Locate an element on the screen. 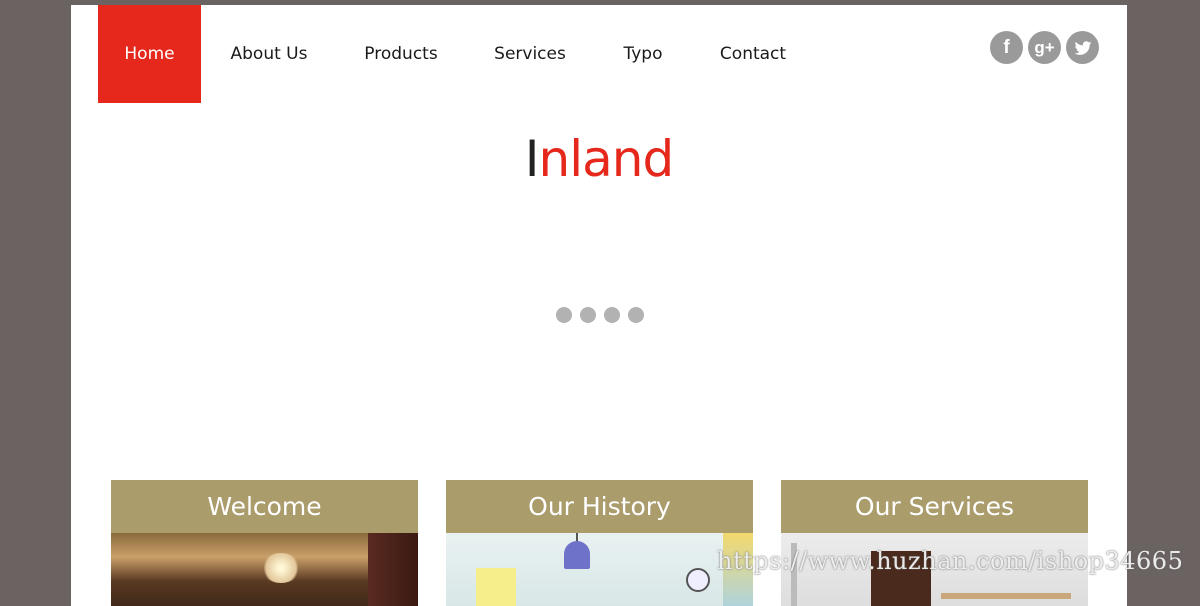 The image size is (1200, 606). nav-item-services: Services is located at coordinates (530, 54).